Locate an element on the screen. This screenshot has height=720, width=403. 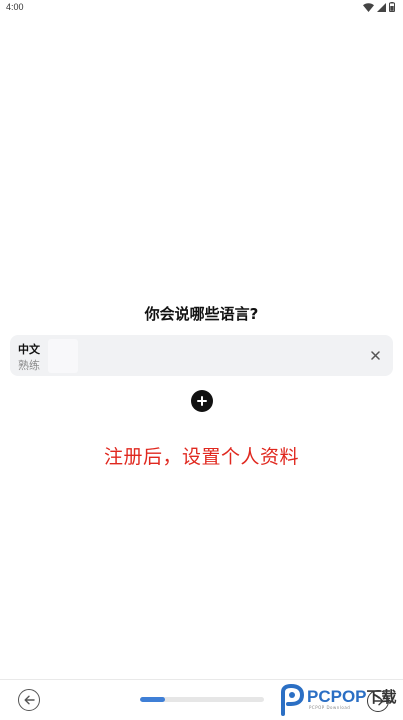
arrow-right-icon is located at coordinates (377, 701).